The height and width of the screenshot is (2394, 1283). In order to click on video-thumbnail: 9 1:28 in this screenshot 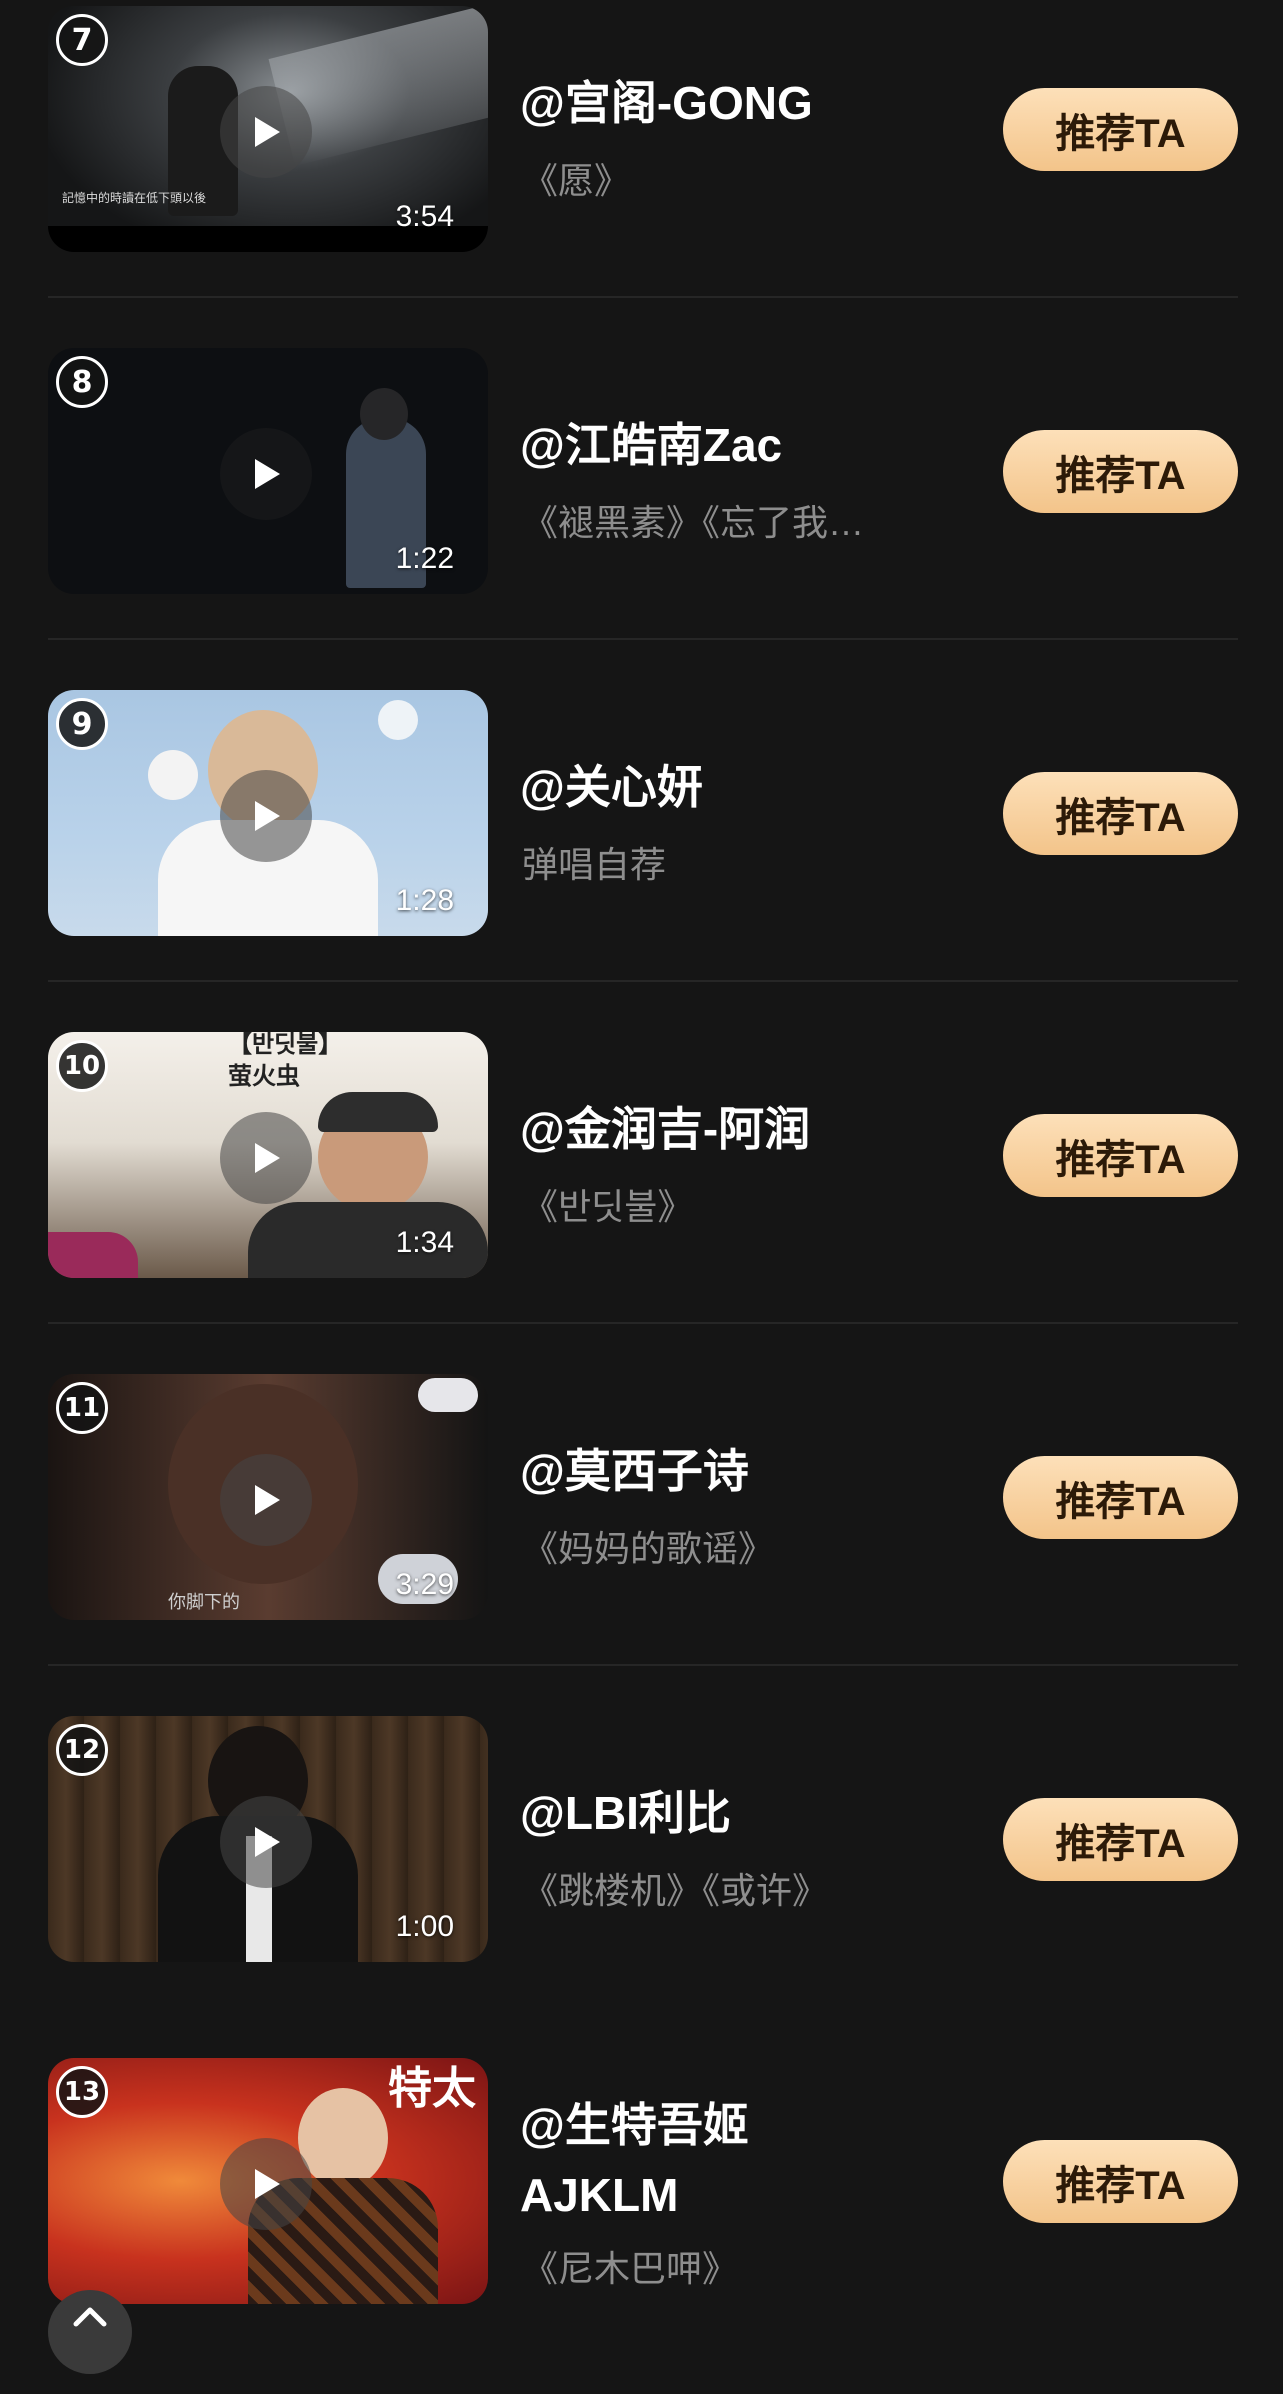, I will do `click(268, 813)`.